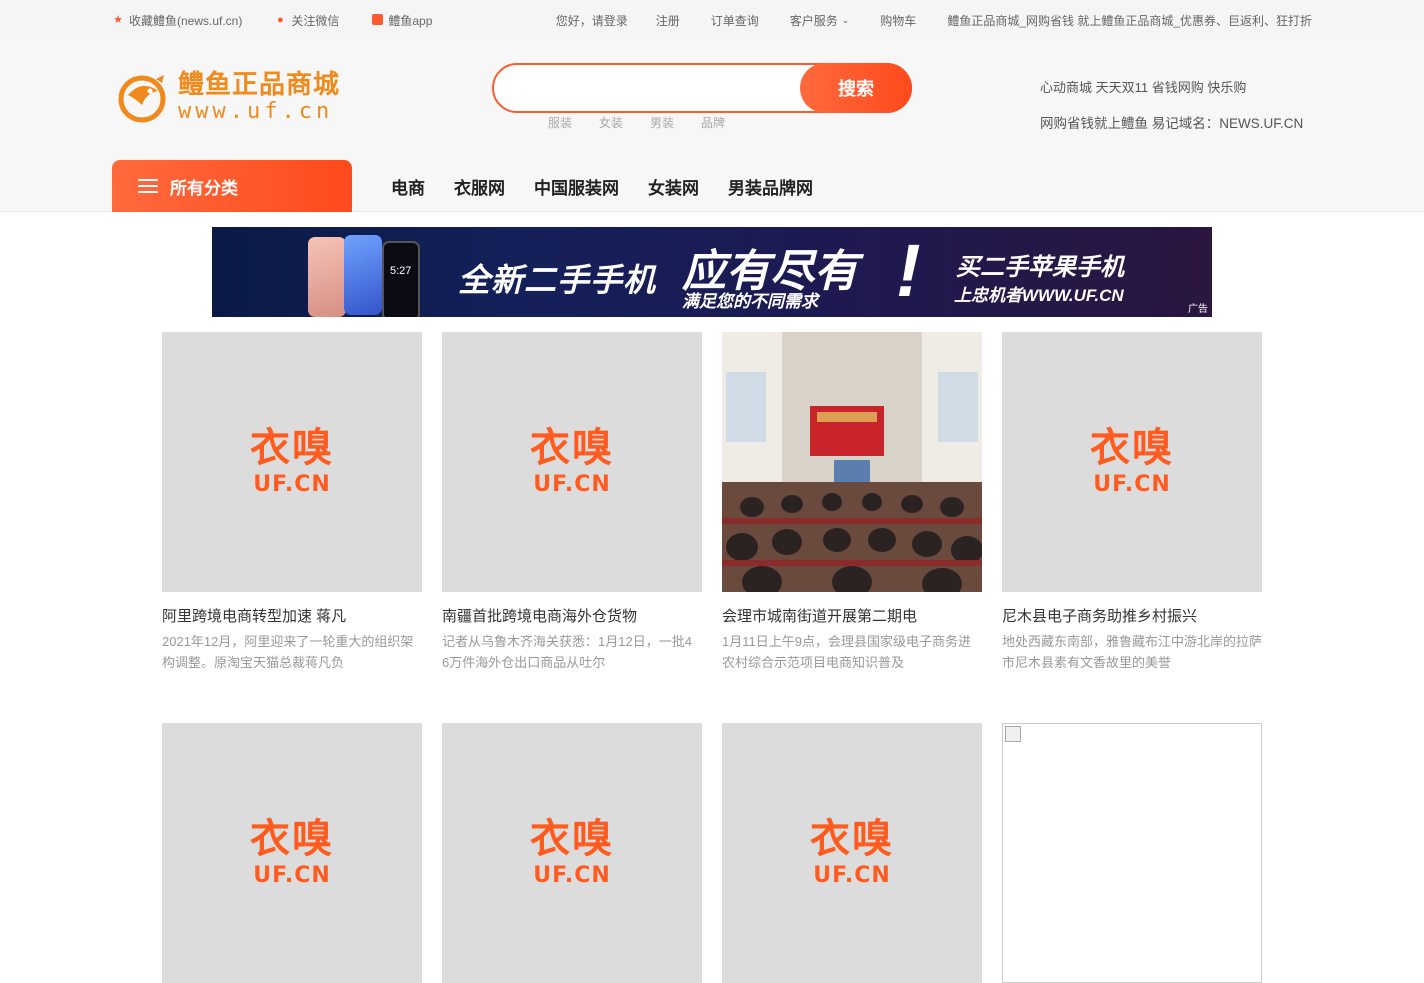  I want to click on nav-link-mens-brand: 男装品牌网, so click(770, 186).